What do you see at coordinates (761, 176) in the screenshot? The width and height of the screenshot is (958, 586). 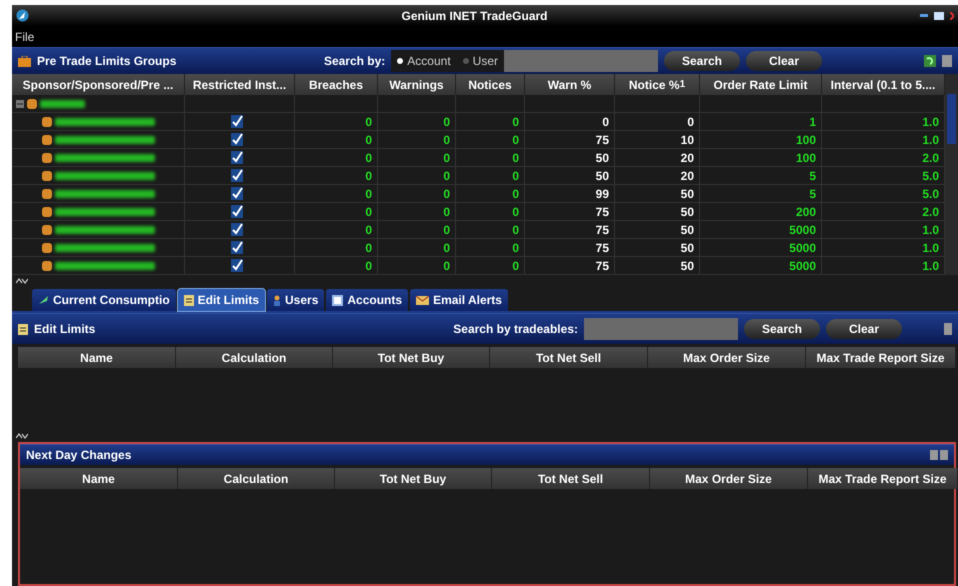 I see `table-cell: 5` at bounding box center [761, 176].